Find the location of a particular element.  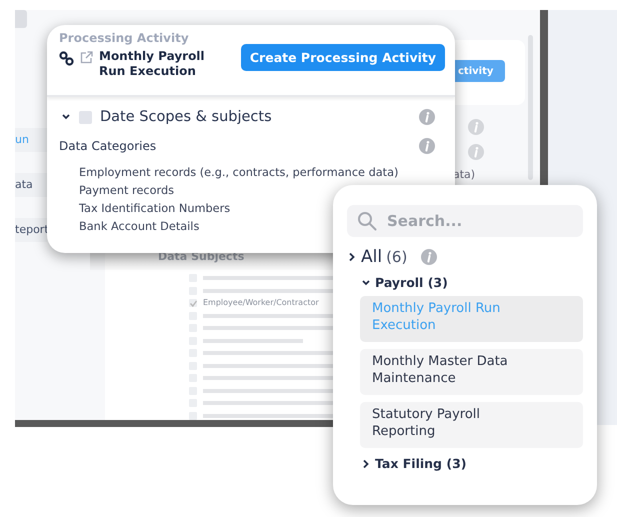

sidebar-item: teport is located at coordinates (31, 230).